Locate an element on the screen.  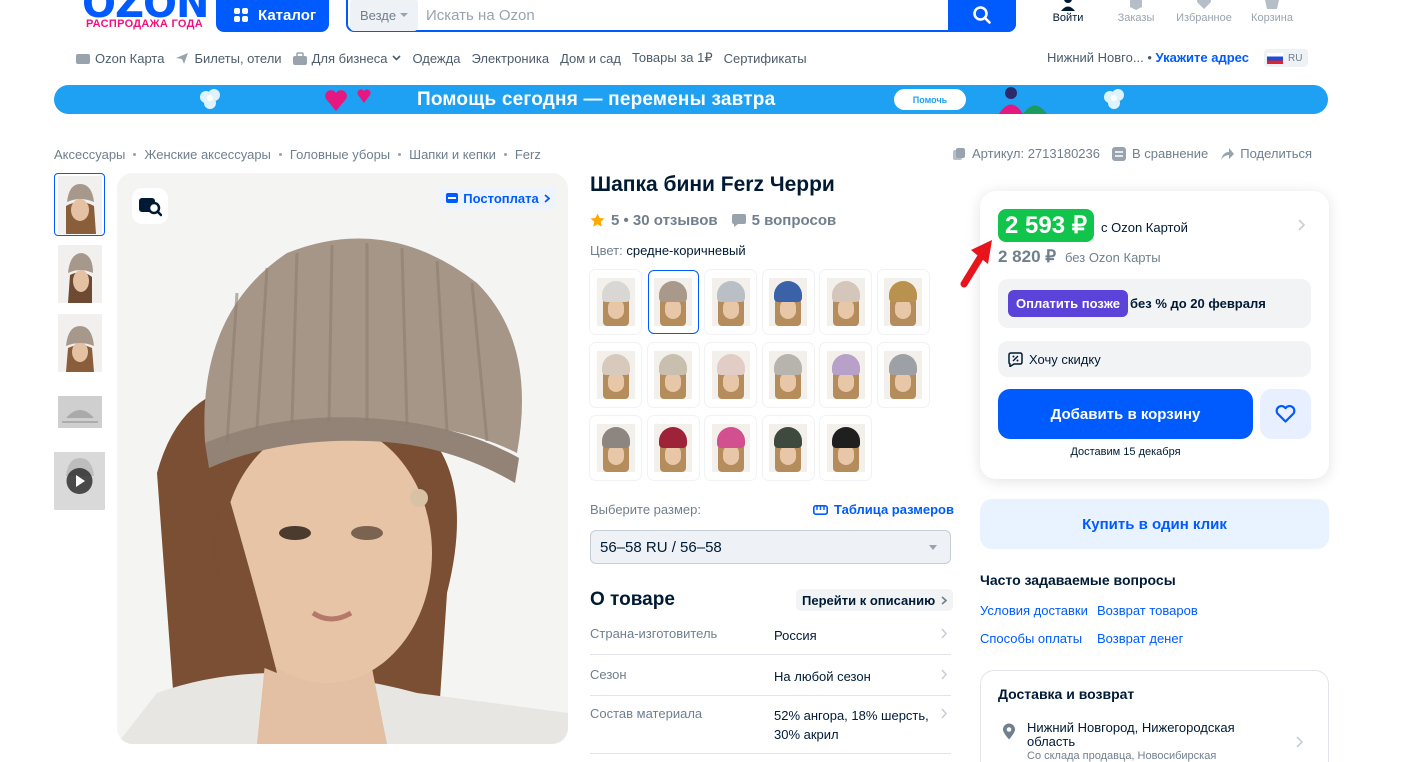
nav-item-tickets: Билеты, отели is located at coordinates (228, 58).